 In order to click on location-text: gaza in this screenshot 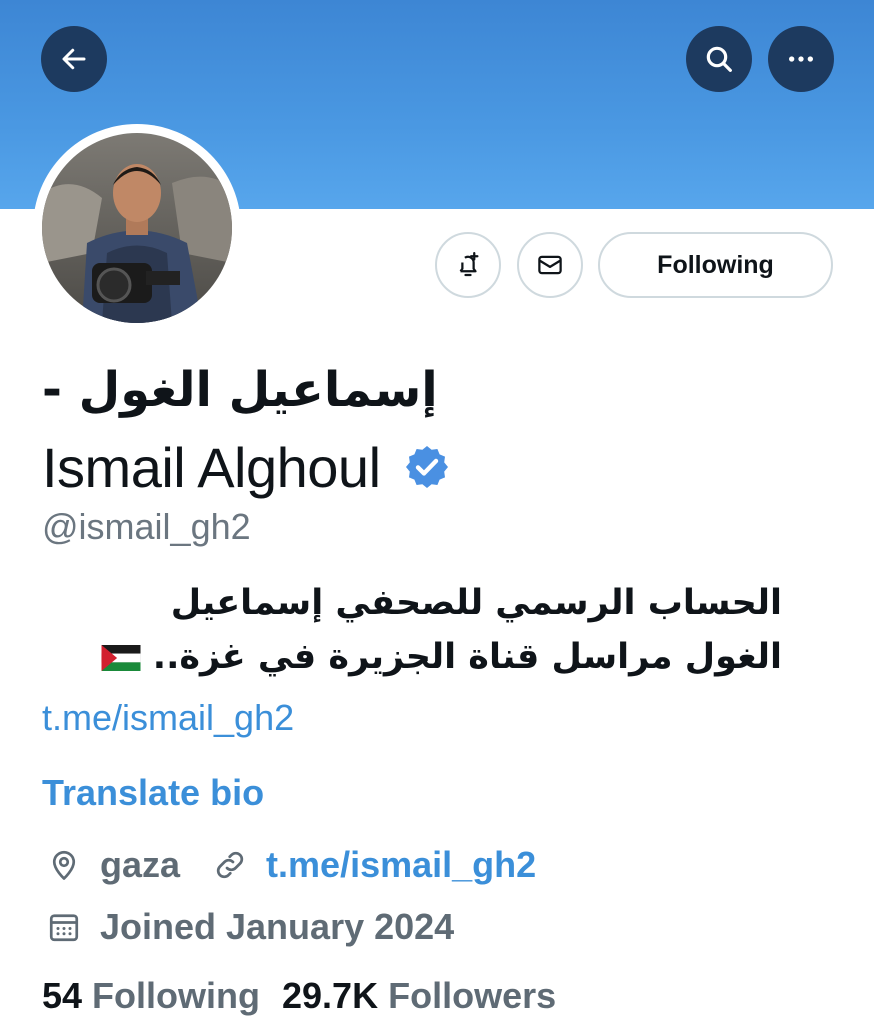, I will do `click(140, 864)`.